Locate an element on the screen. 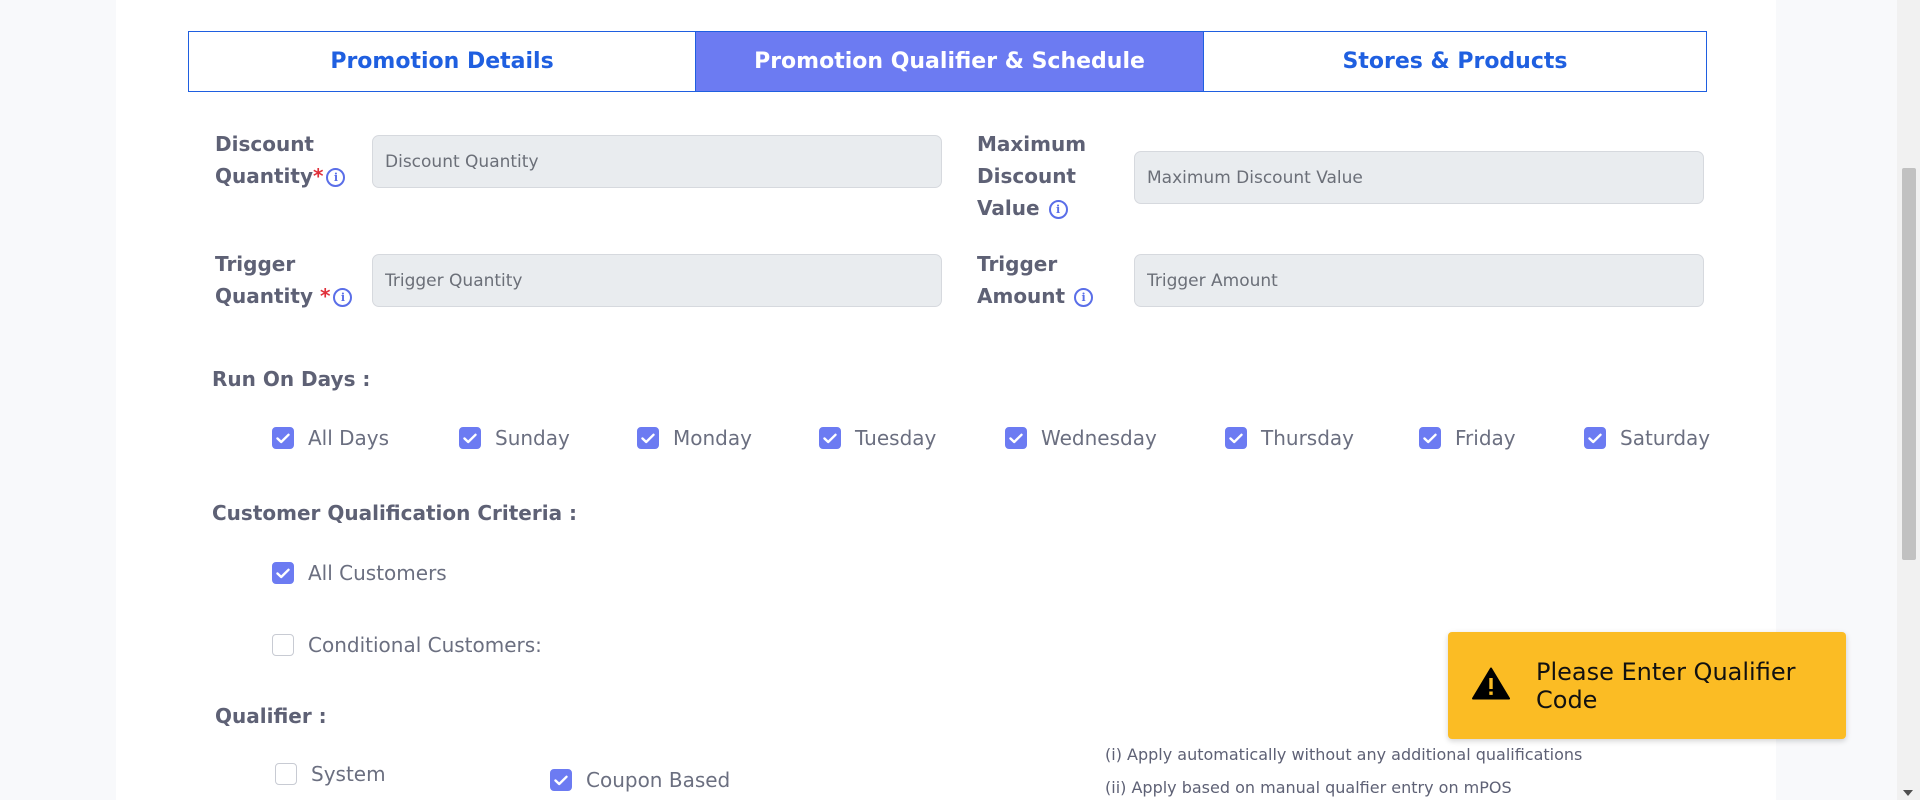 This screenshot has height=800, width=1920. discount-quantity-input is located at coordinates (657, 161).